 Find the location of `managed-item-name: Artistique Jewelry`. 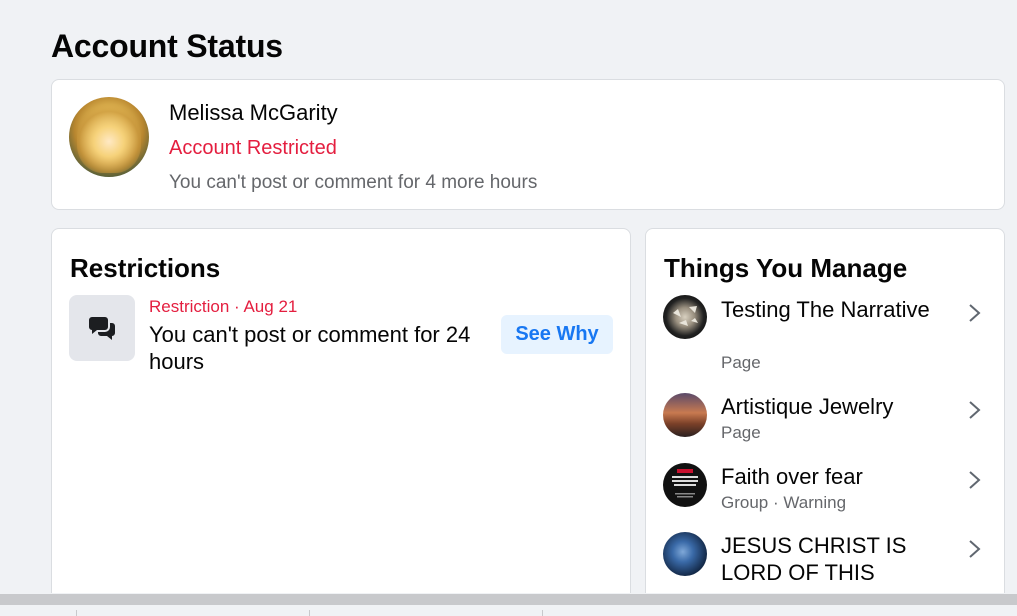

managed-item-name: Artistique Jewelry is located at coordinates (807, 406).